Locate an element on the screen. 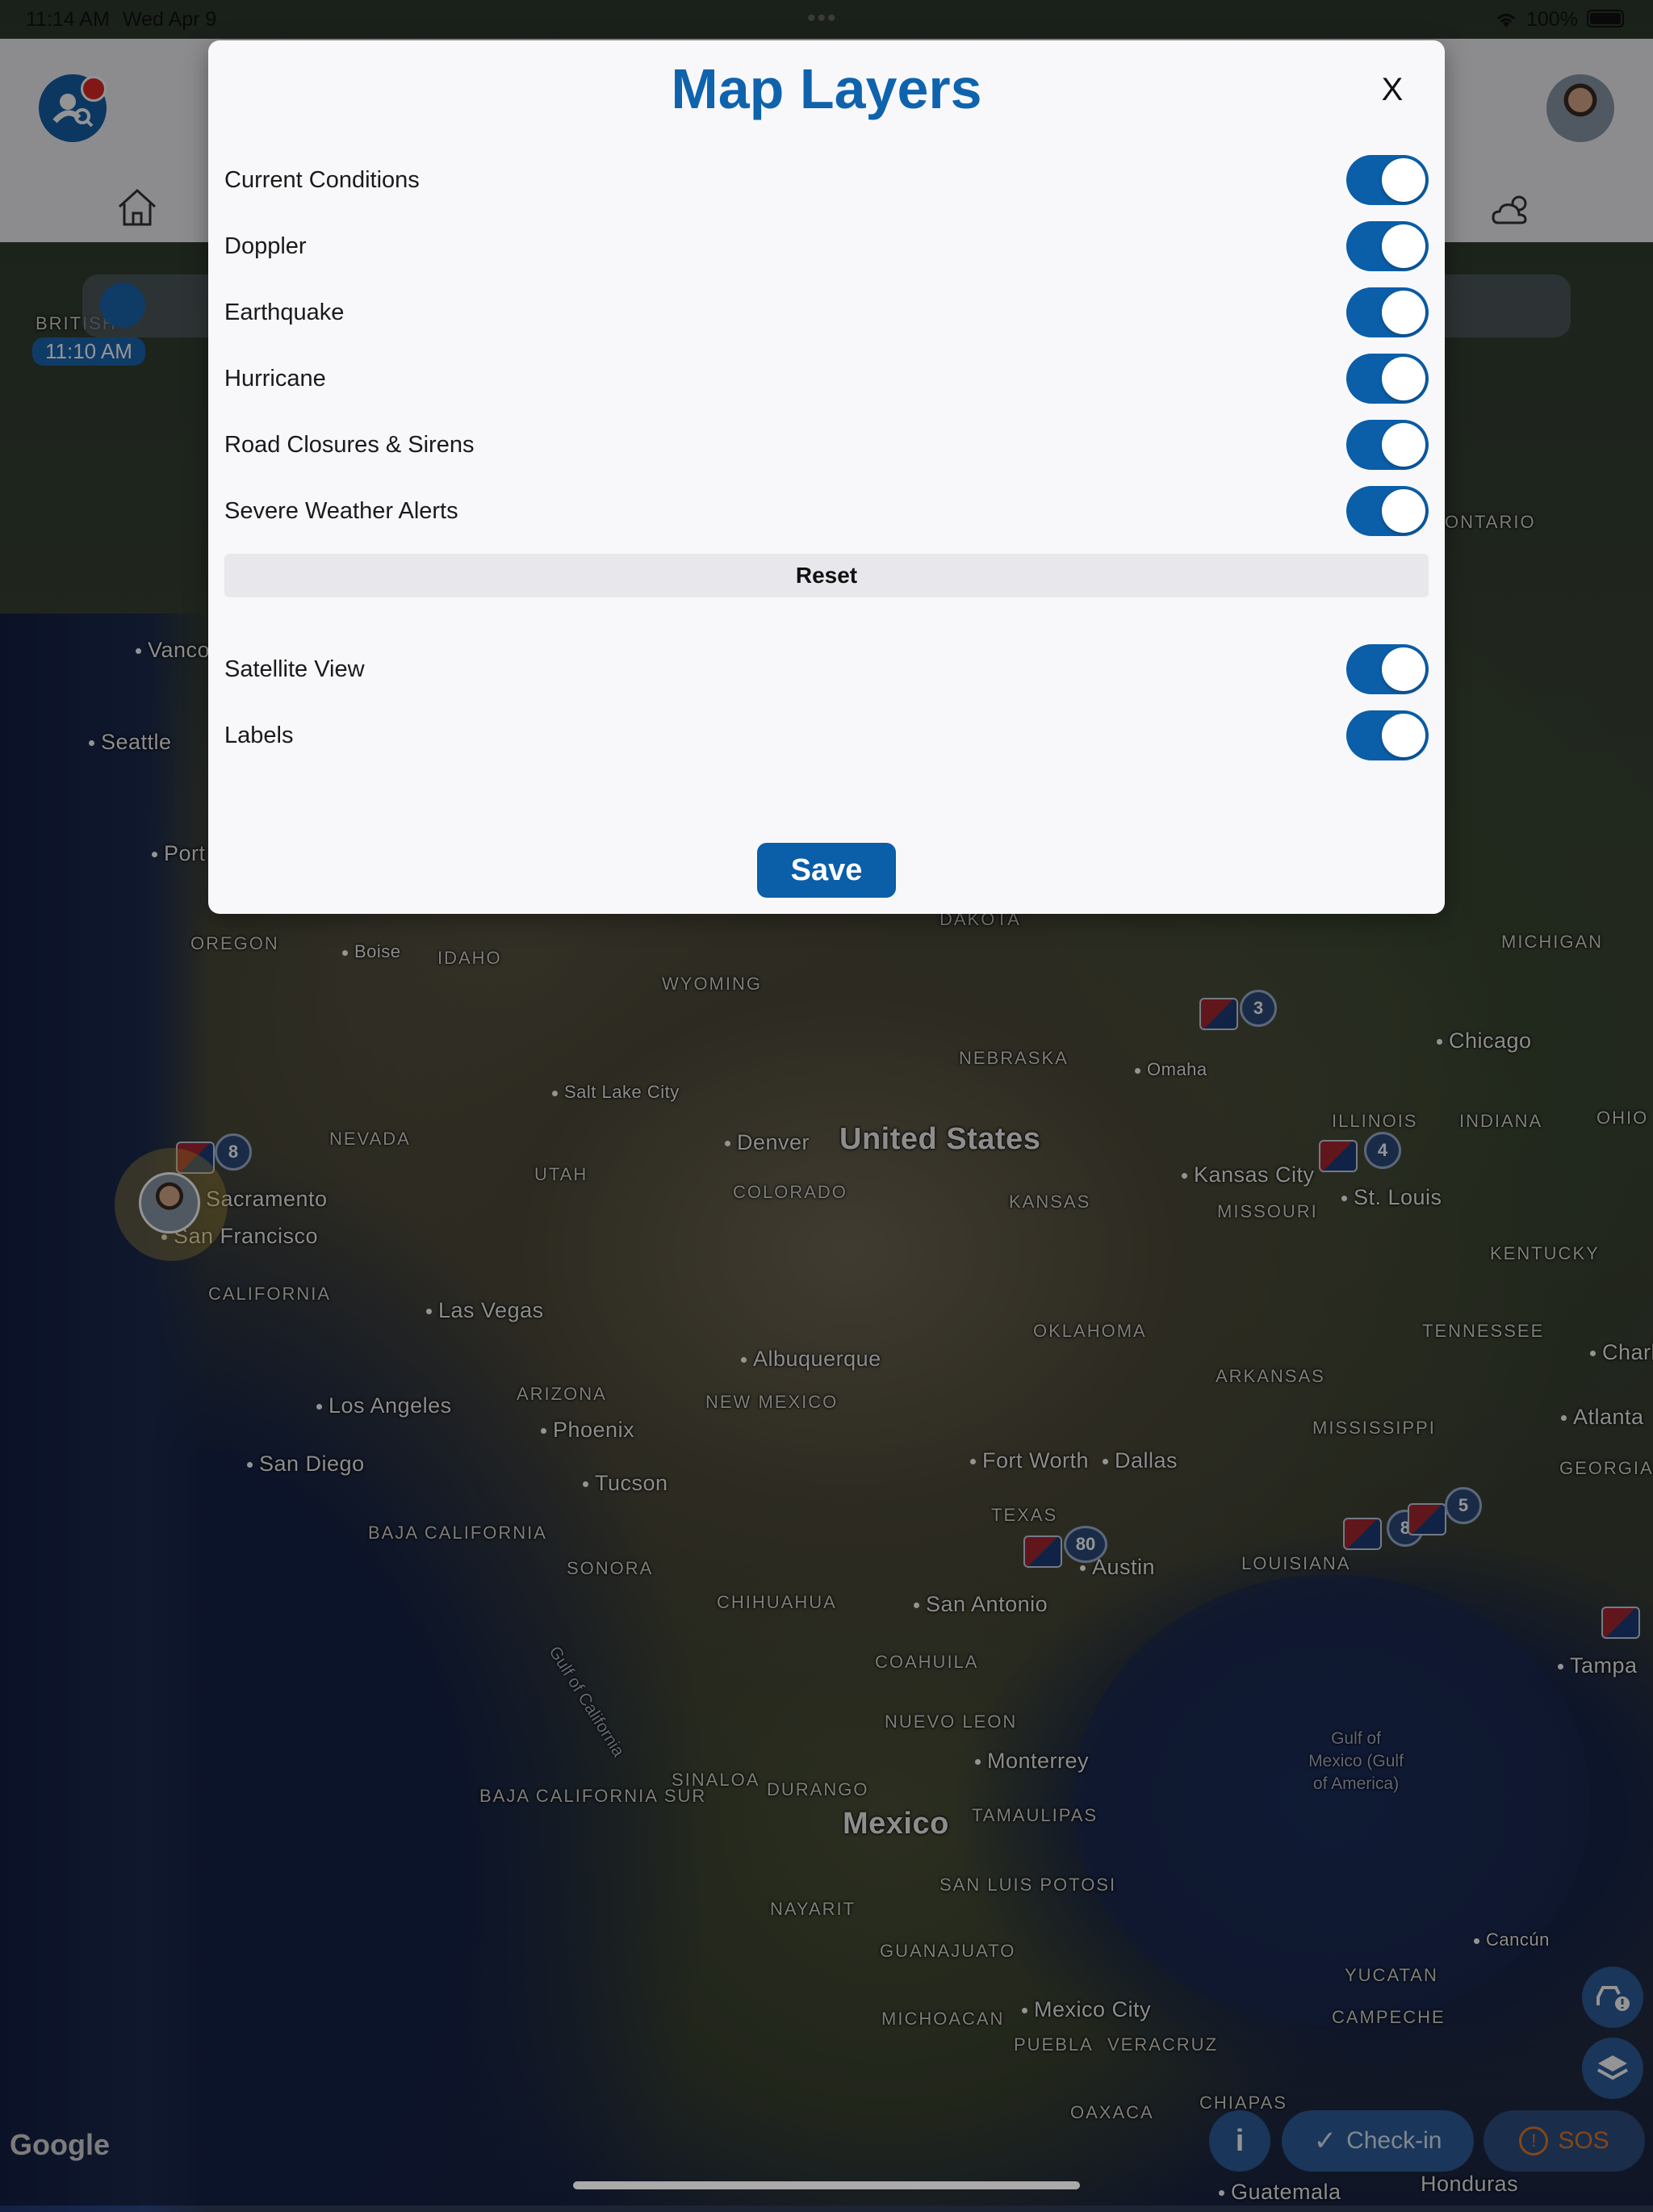 This screenshot has height=2212, width=1653. layer-row-earthquake: Earthquake is located at coordinates (826, 312).